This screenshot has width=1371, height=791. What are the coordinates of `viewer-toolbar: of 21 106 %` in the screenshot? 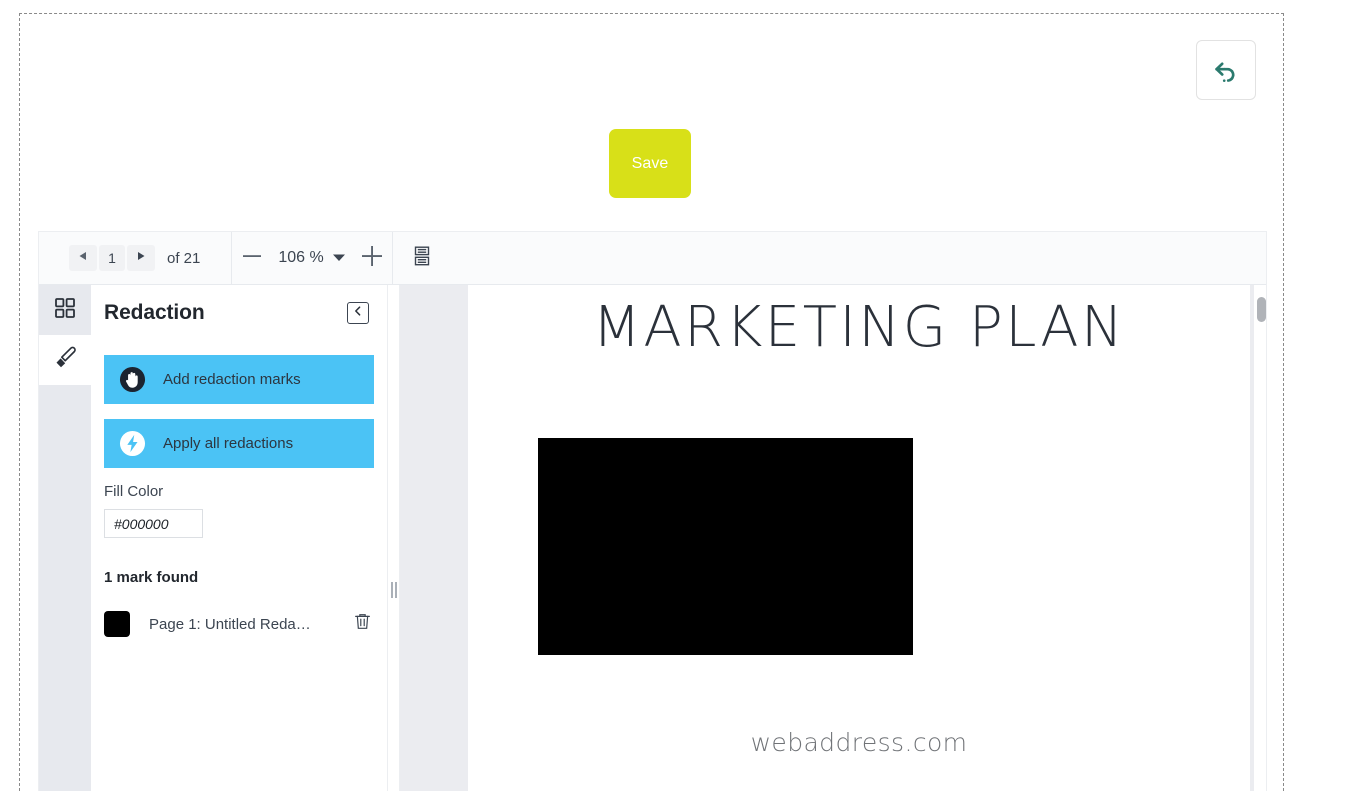 It's located at (652, 258).